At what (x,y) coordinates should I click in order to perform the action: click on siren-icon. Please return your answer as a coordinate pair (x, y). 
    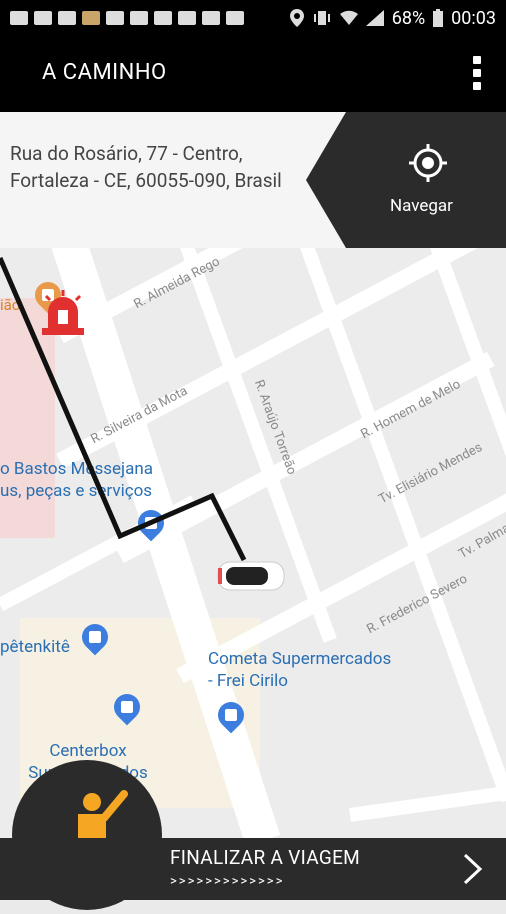
    Looking at the image, I should click on (63, 312).